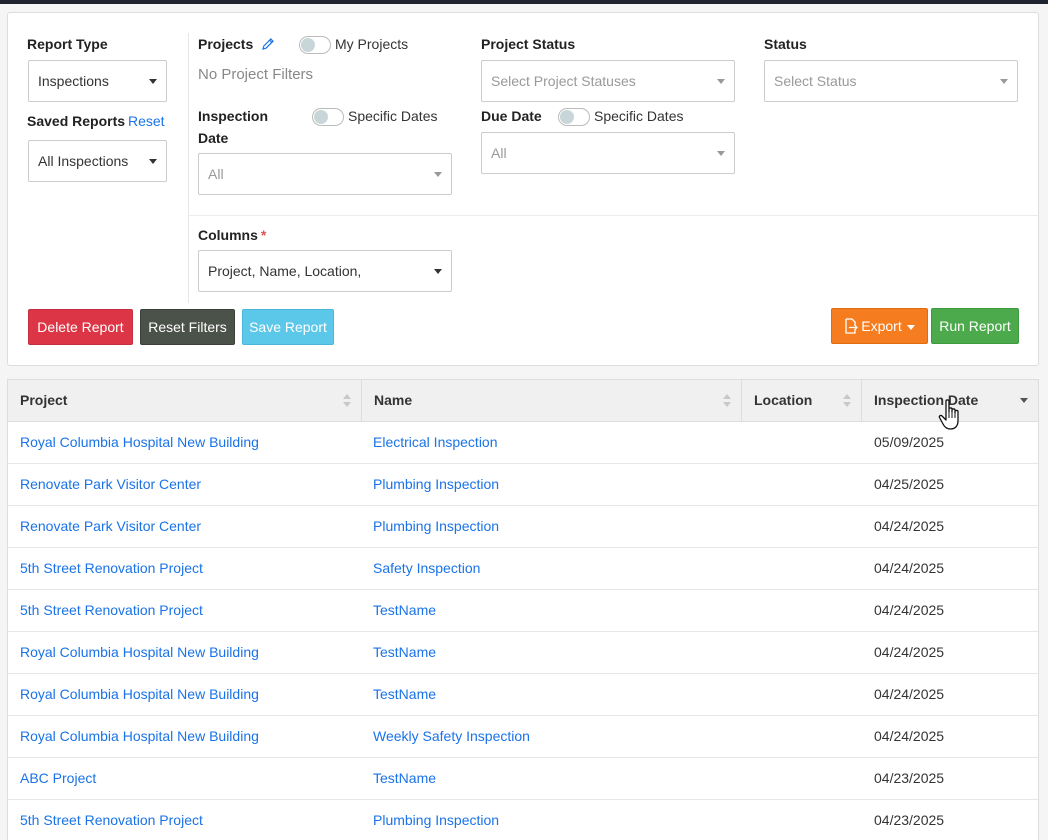 This screenshot has height=840, width=1048. I want to click on save-report-button: Save Report, so click(288, 327).